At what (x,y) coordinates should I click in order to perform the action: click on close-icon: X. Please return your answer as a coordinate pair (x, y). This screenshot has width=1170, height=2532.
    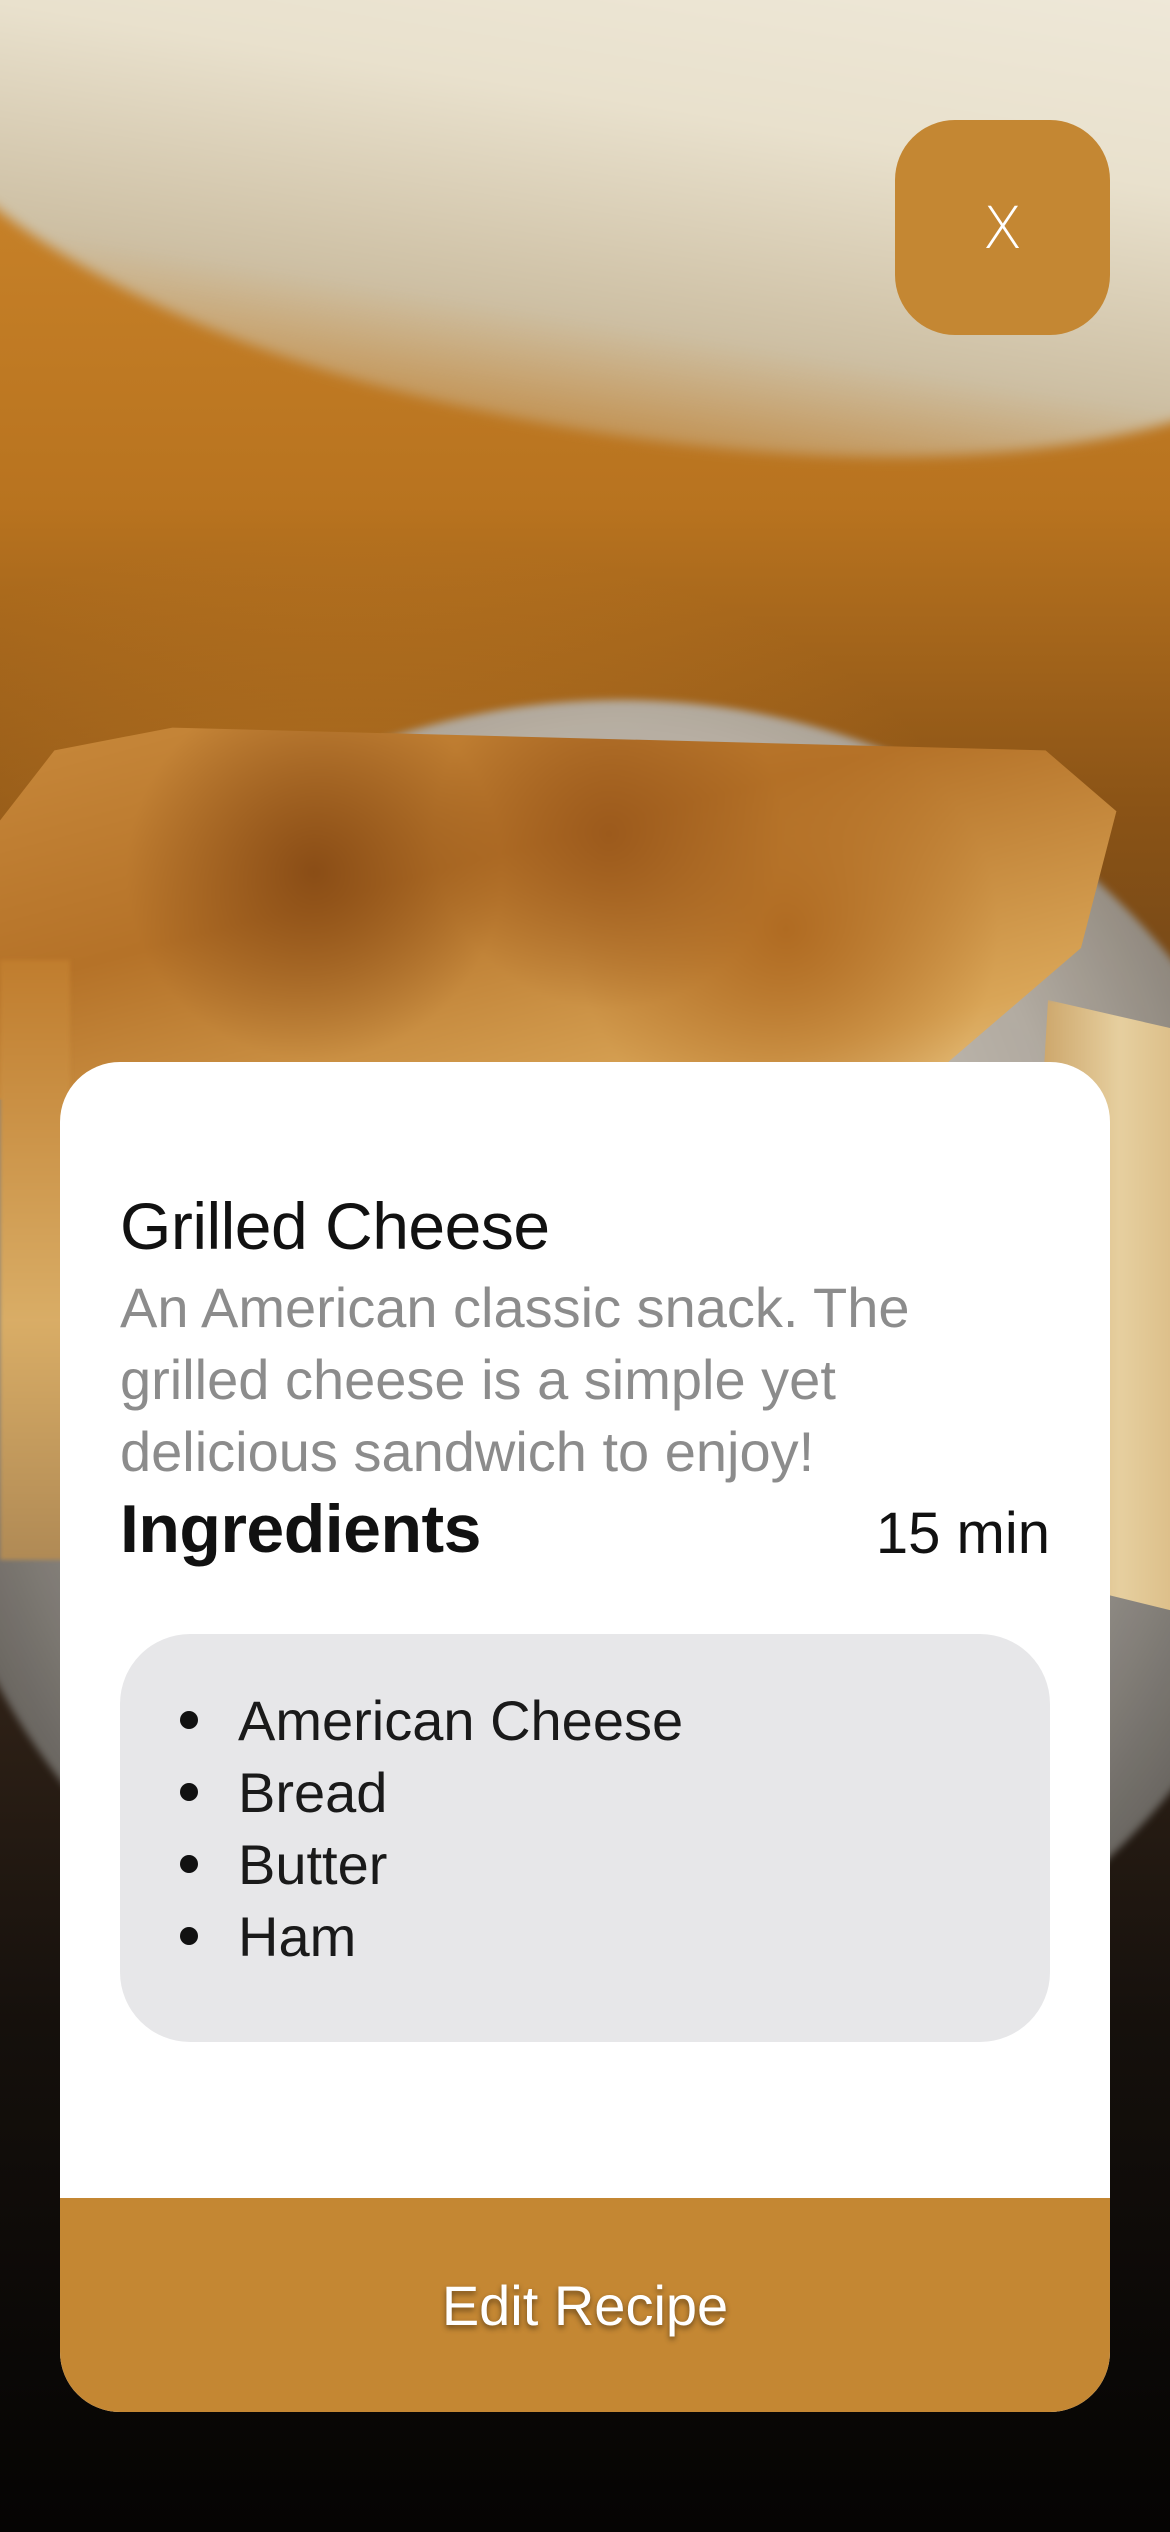
    Looking at the image, I should click on (1002, 227).